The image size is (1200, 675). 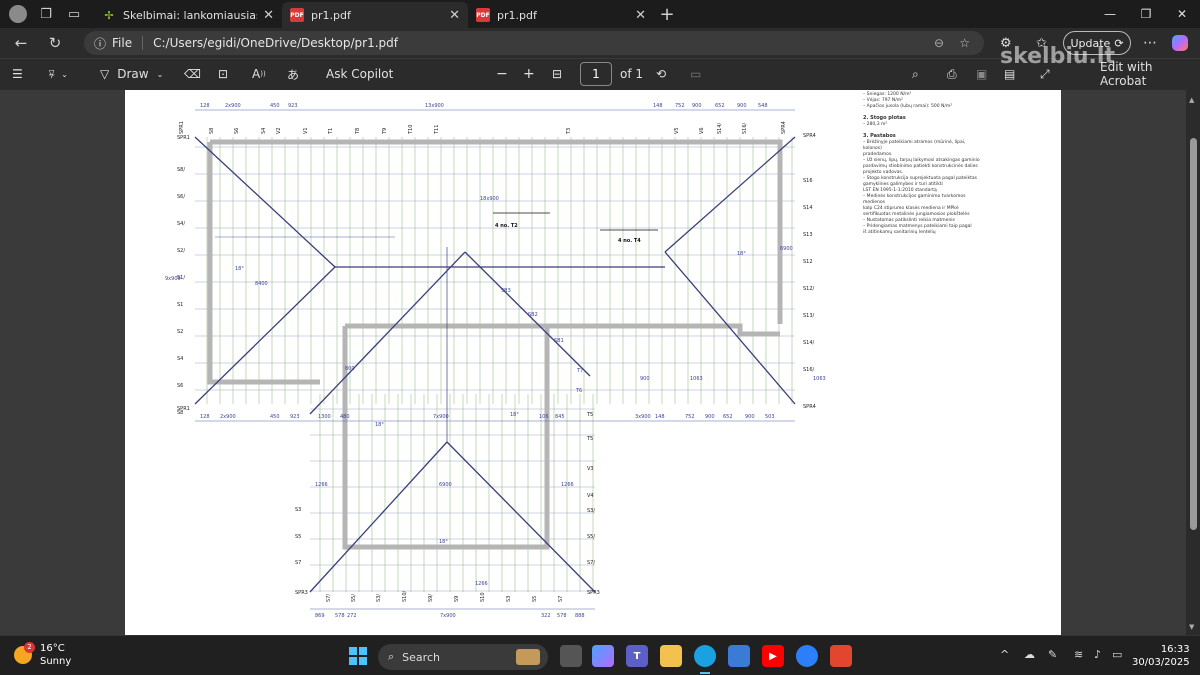 I want to click on contents-icon: ☰, so click(x=17, y=74).